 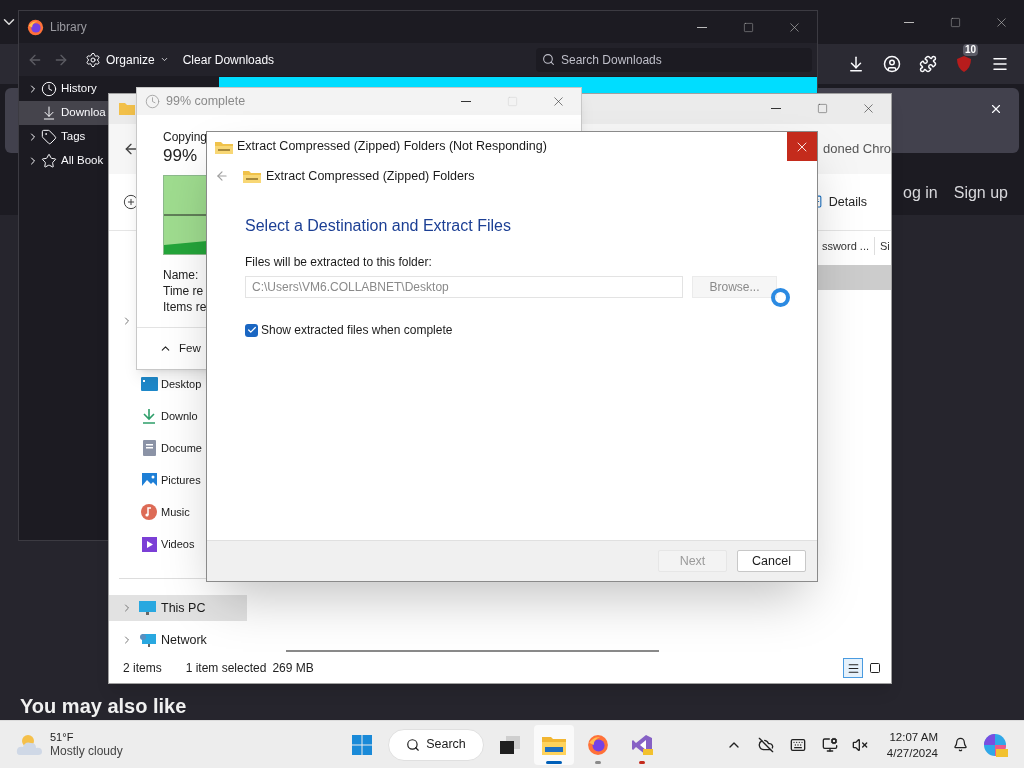 I want to click on taskbar-app, so click(x=554, y=744).